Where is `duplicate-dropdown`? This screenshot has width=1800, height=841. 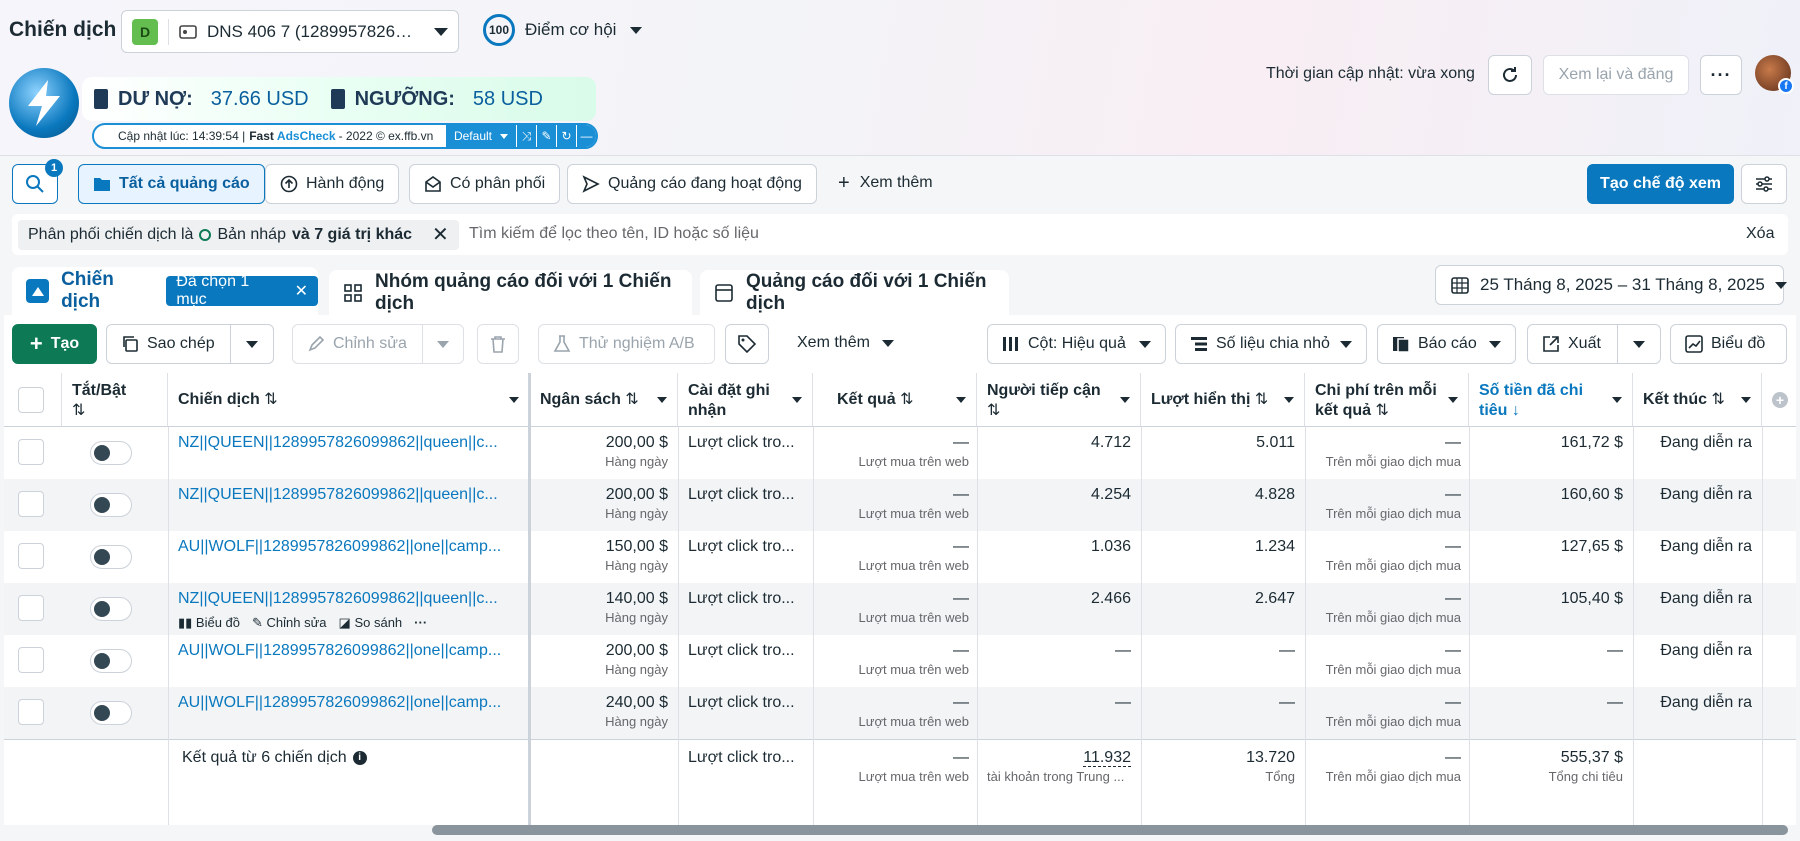
duplicate-dropdown is located at coordinates (252, 344).